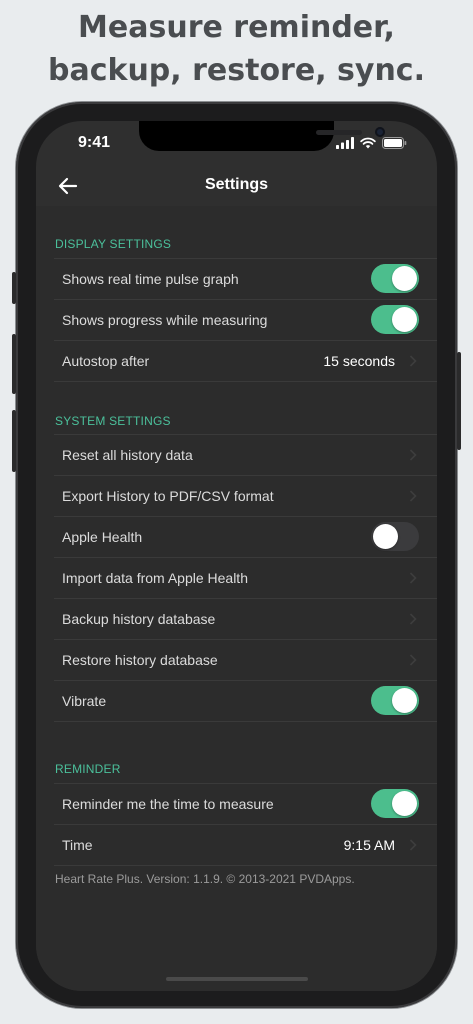 This screenshot has height=1024, width=473. What do you see at coordinates (245, 618) in the screenshot?
I see `row-backup-database: Backup history database` at bounding box center [245, 618].